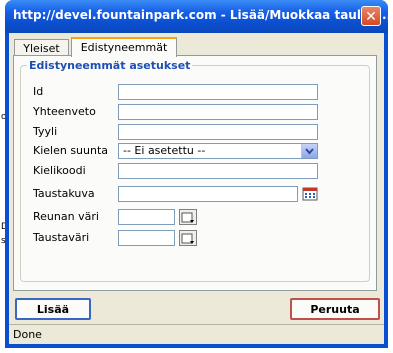 This screenshot has width=393, height=353. Describe the element at coordinates (146, 217) in the screenshot. I see `border-color-input` at that location.